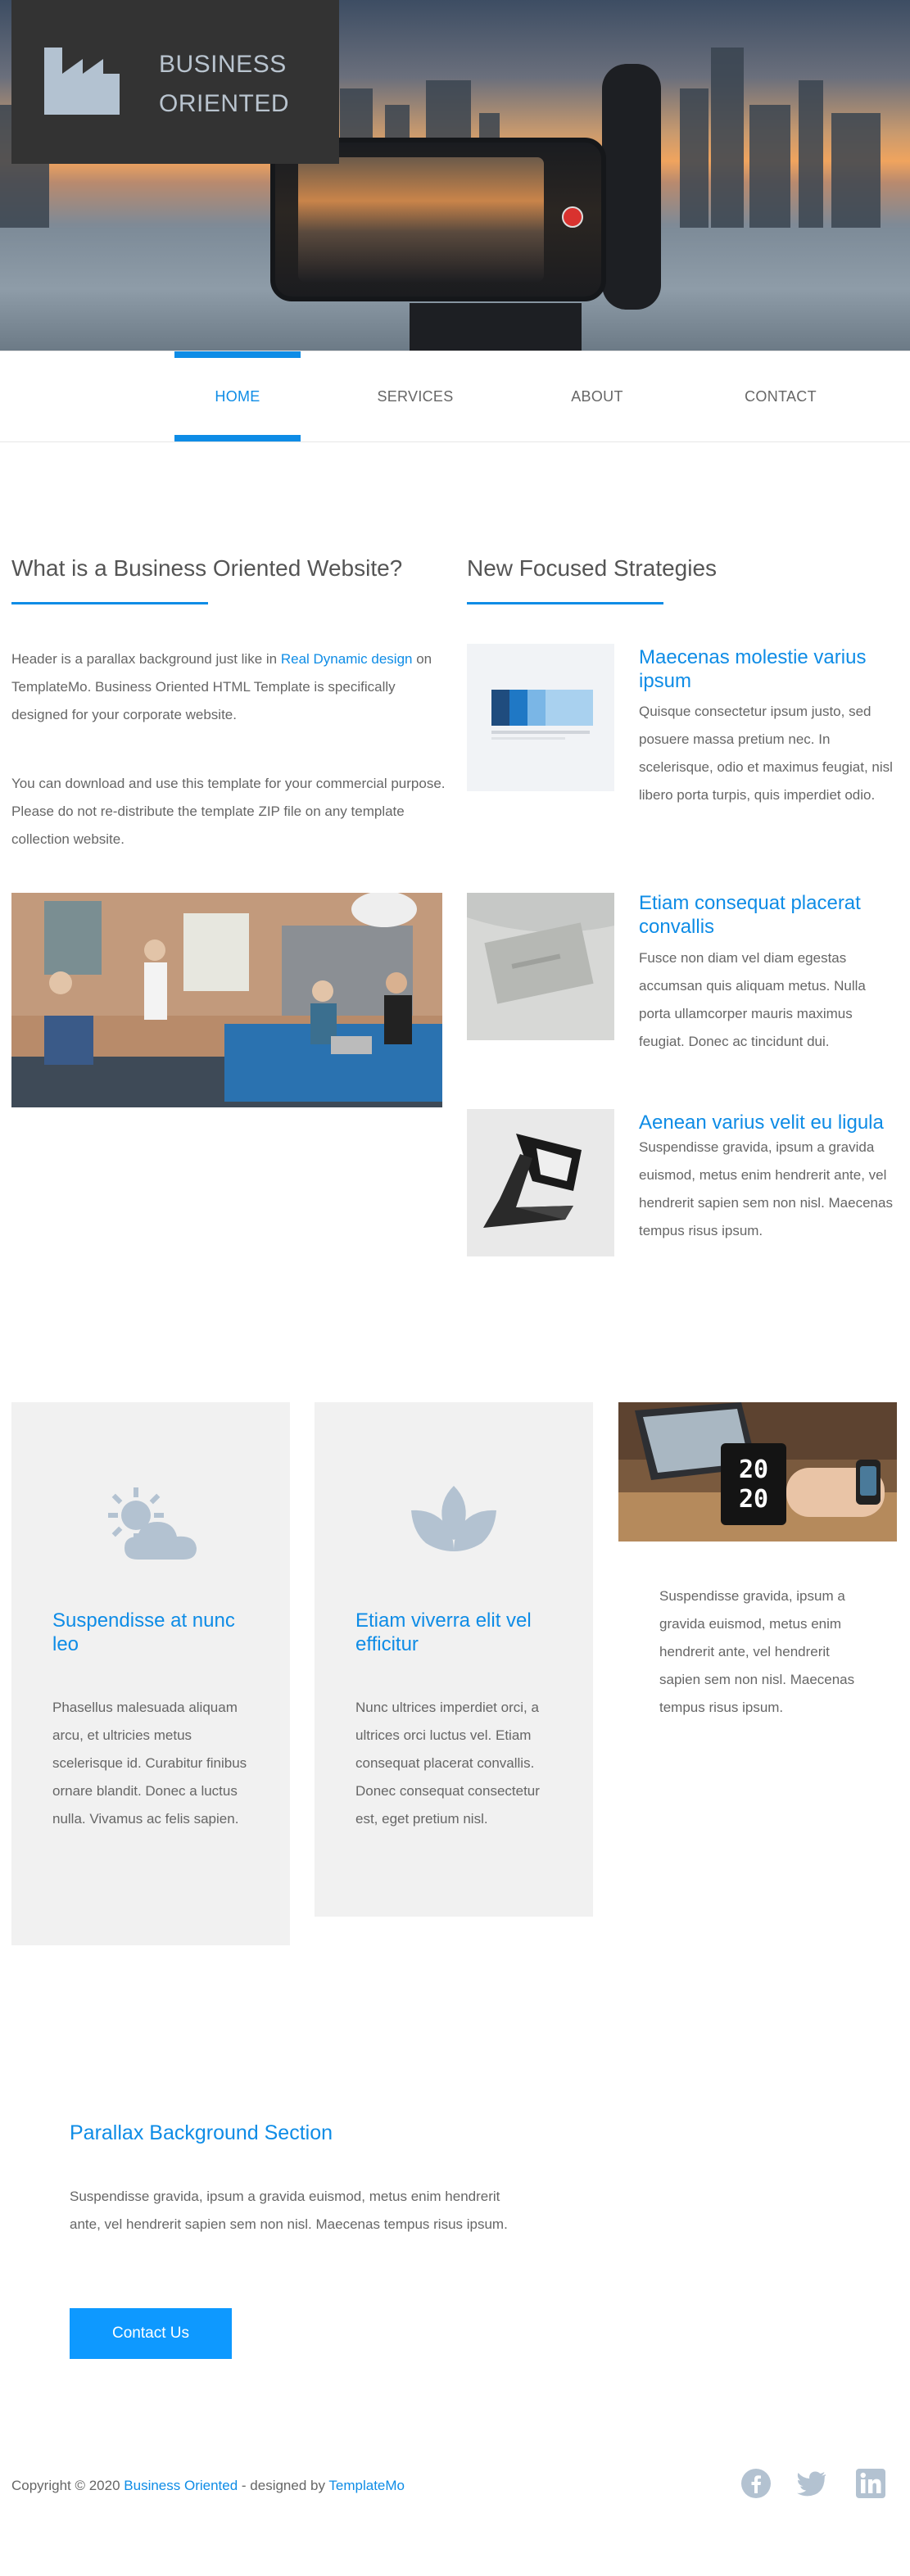 The width and height of the screenshot is (910, 2576). What do you see at coordinates (283, 2485) in the screenshot?
I see `designed-by-text: - designed by` at bounding box center [283, 2485].